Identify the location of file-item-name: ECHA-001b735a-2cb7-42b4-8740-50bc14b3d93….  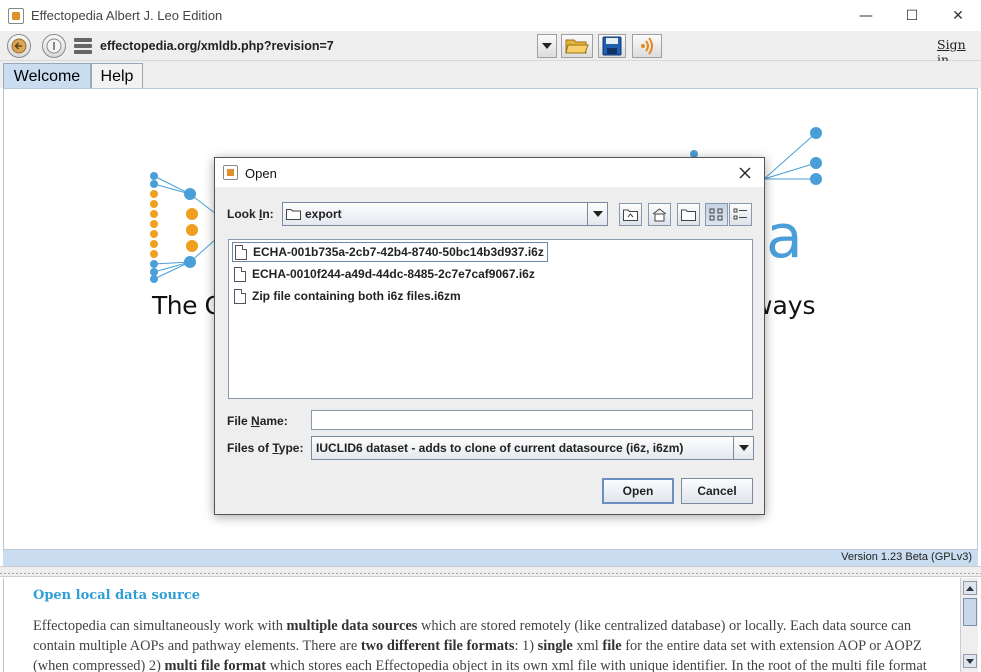
(398, 252).